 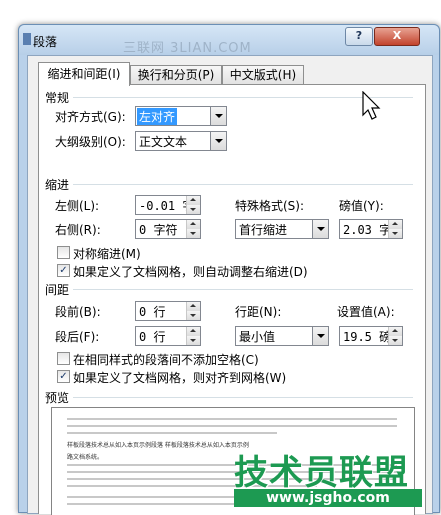 What do you see at coordinates (157, 116) in the screenshot?
I see `alignment-value: 左对齐` at bounding box center [157, 116].